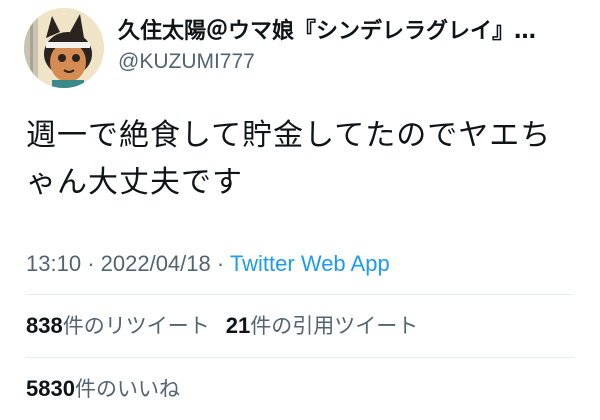 The width and height of the screenshot is (600, 420). I want to click on tweet-text-line: ゃん大丈夫です, so click(134, 182).